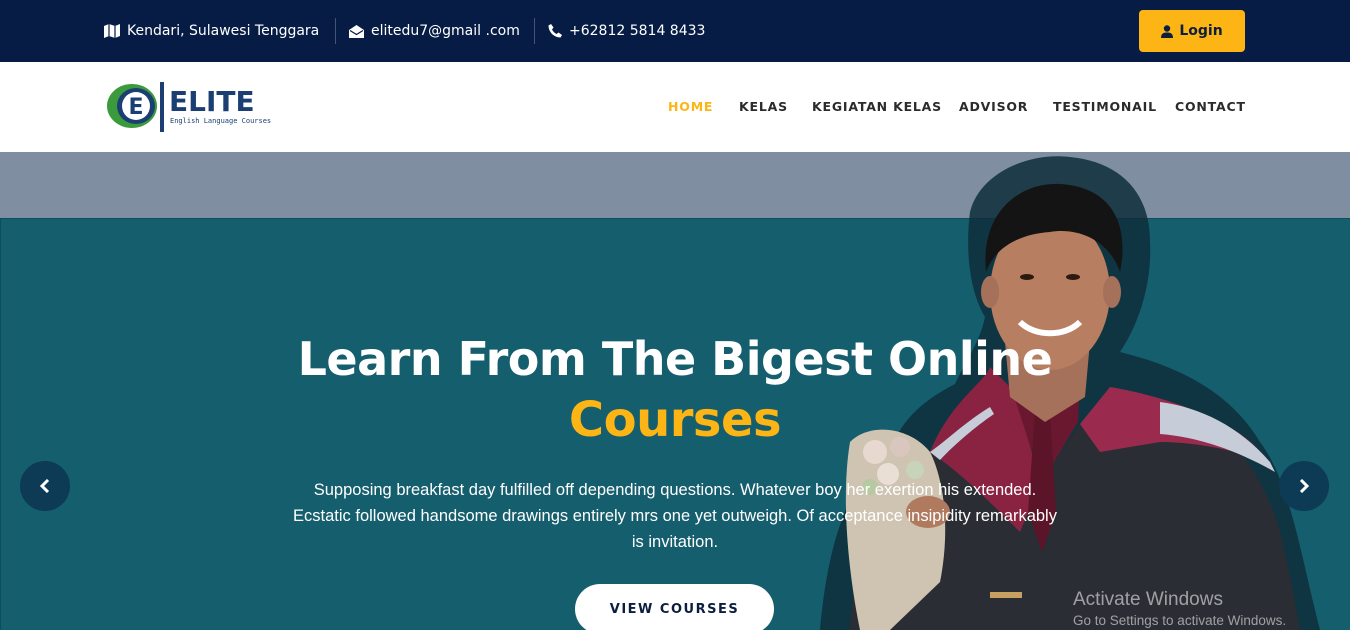 This screenshot has height=630, width=1350. I want to click on email-info: elitedu7@gmail .com, so click(434, 31).